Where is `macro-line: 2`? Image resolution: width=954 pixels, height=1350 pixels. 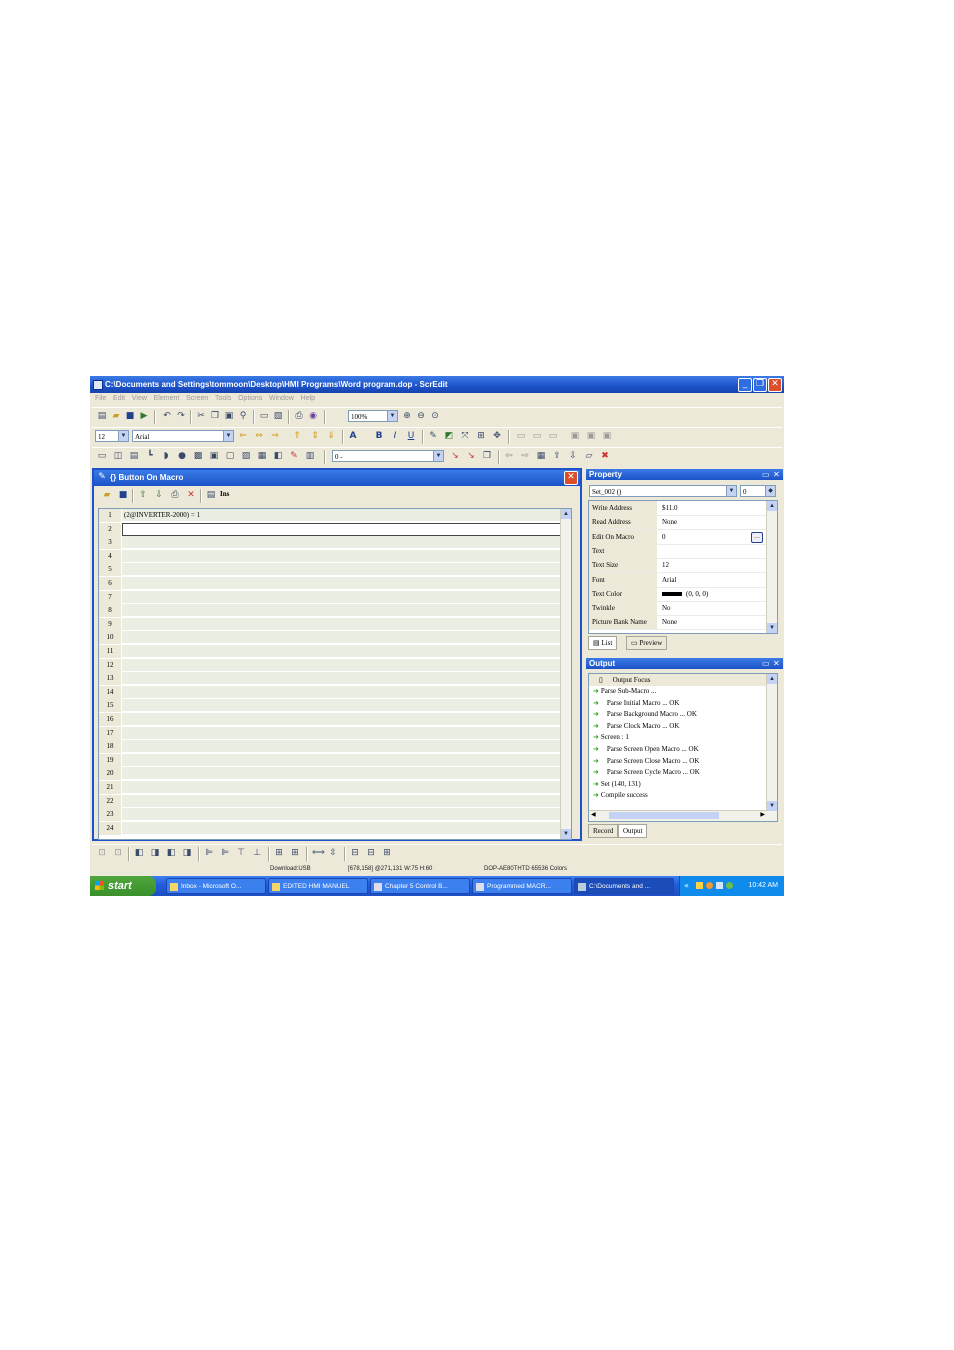
macro-line: 2 is located at coordinates (335, 529).